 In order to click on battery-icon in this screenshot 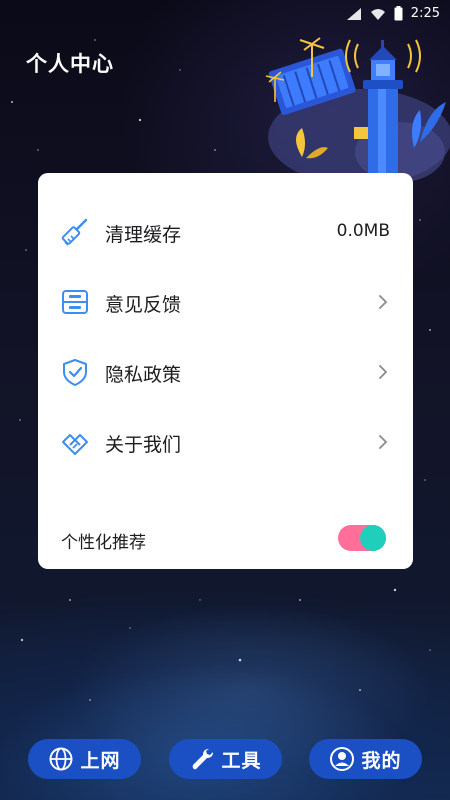, I will do `click(398, 13)`.